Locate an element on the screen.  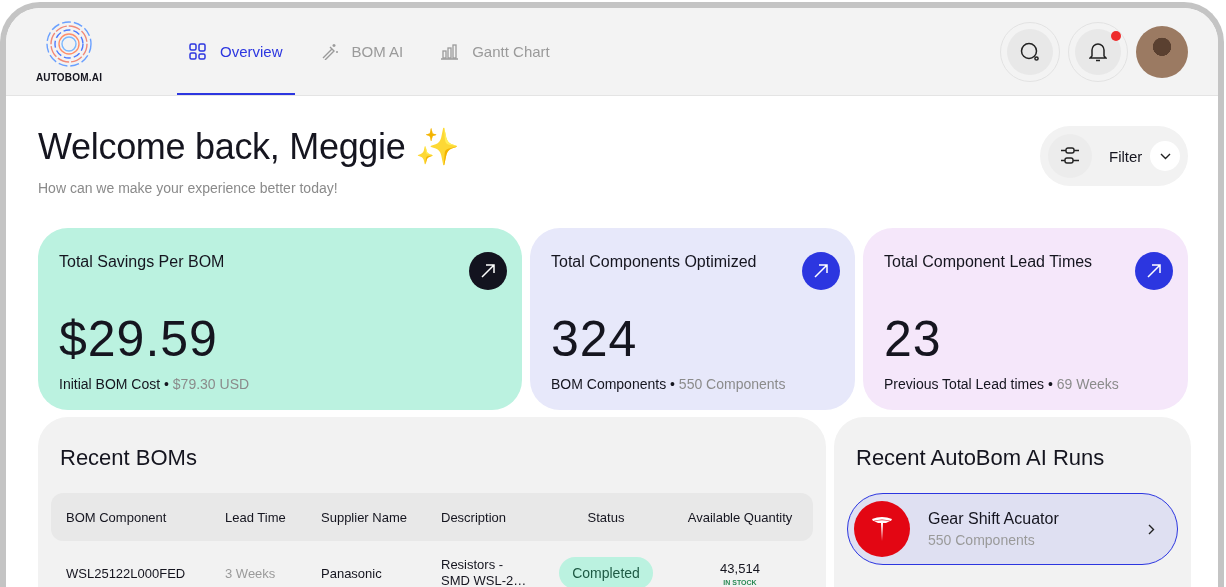
t-logo-icon is located at coordinates (882, 529).